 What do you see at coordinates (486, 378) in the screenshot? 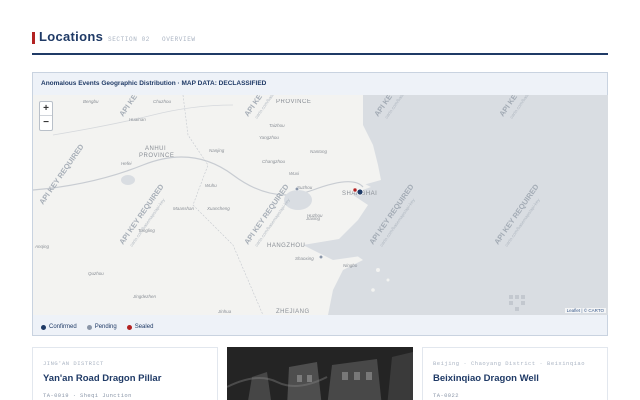
I see `card-title: Beixinqiao Dragon Well` at bounding box center [486, 378].